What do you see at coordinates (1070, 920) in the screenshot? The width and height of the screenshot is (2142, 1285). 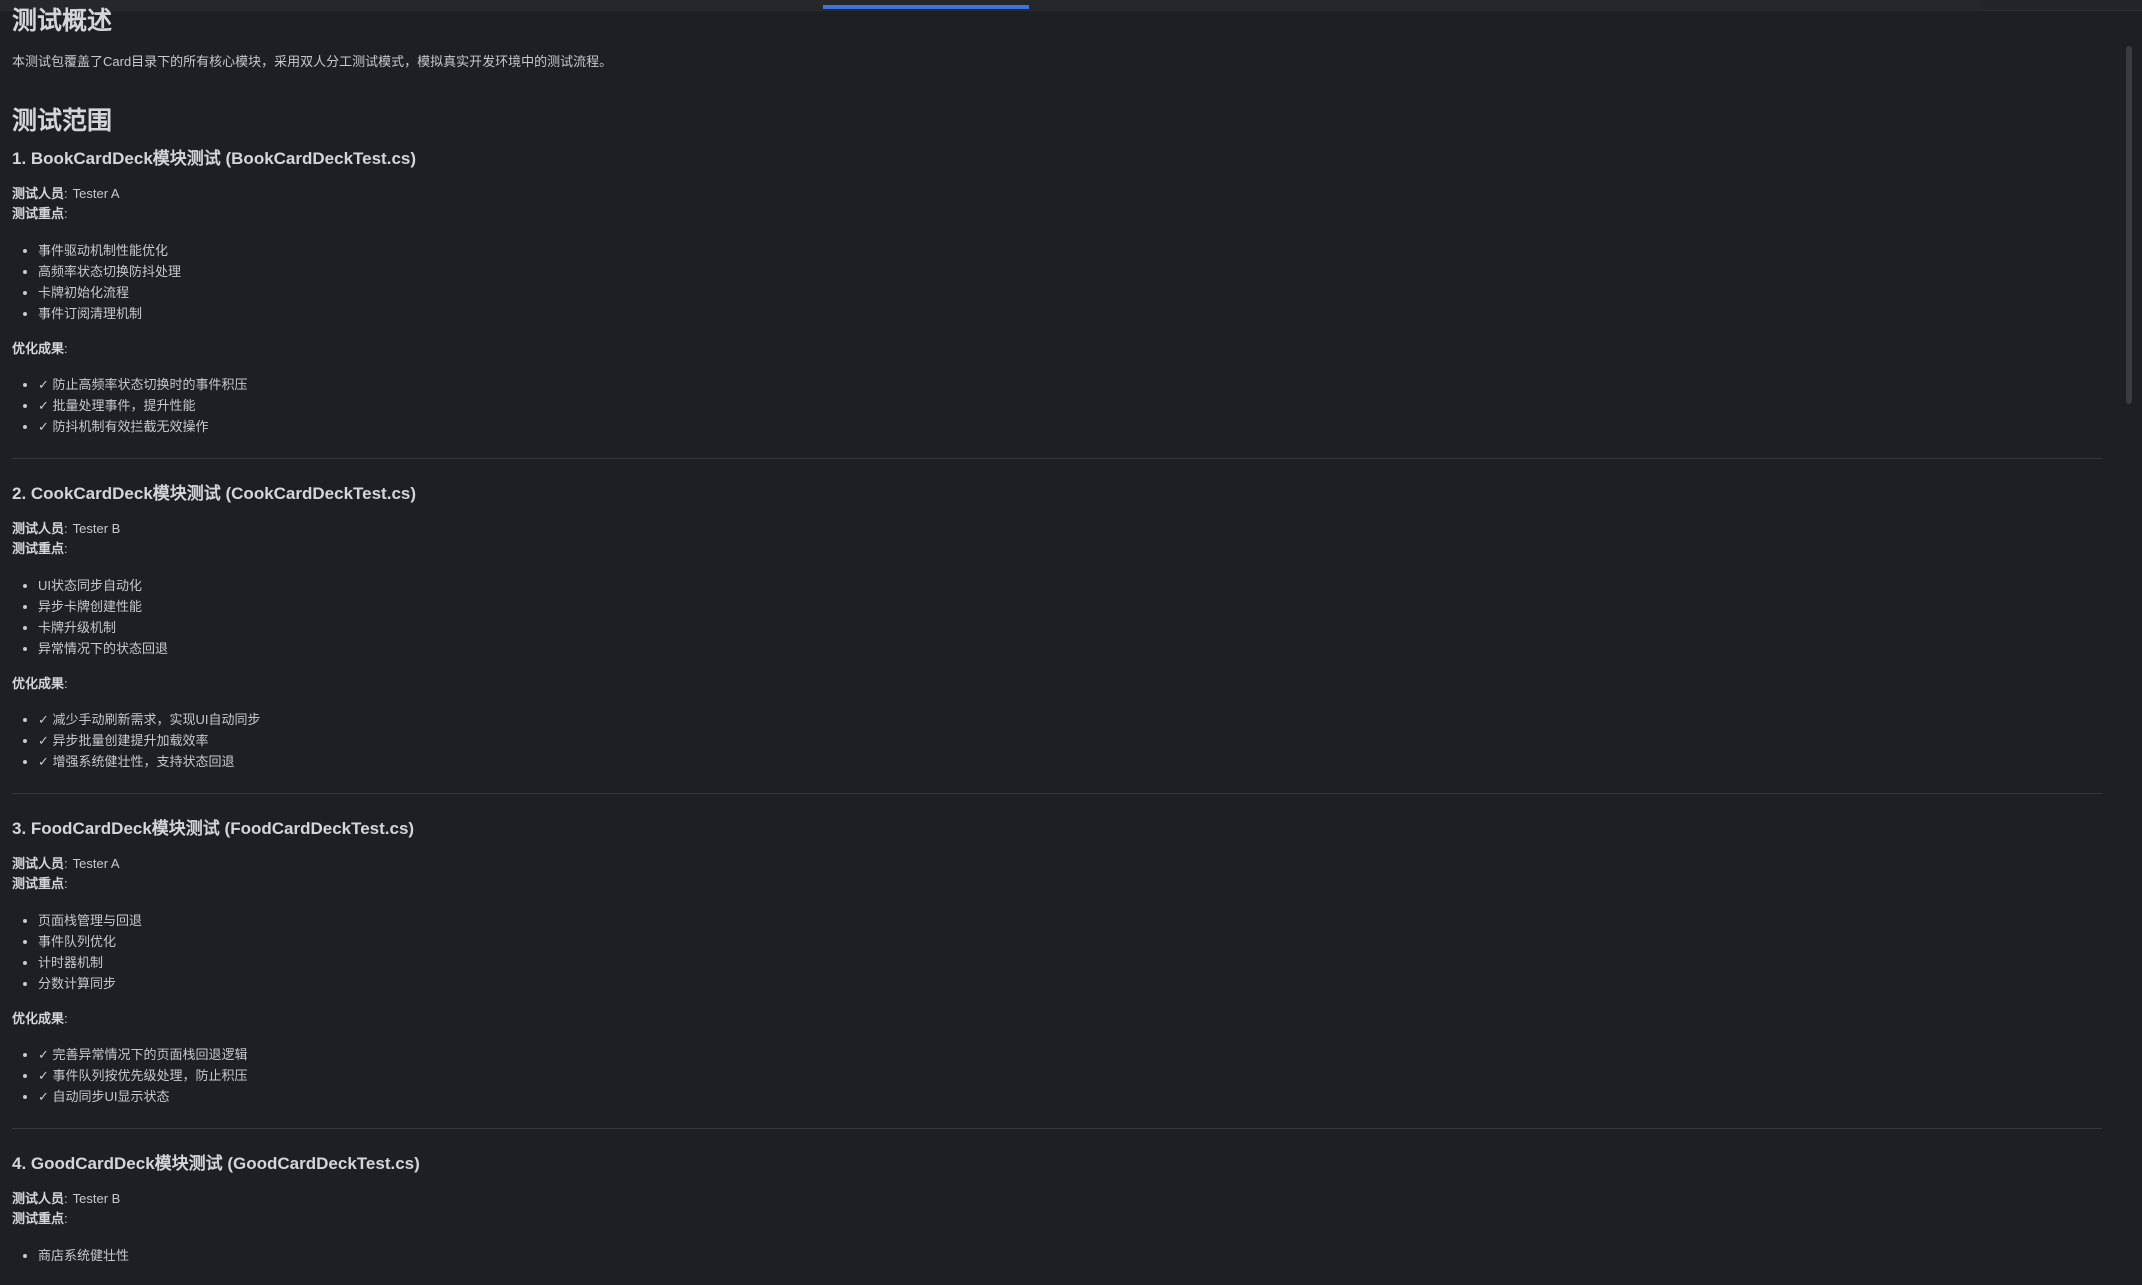 I see `focus-item: 页面栈管理与回退` at bounding box center [1070, 920].